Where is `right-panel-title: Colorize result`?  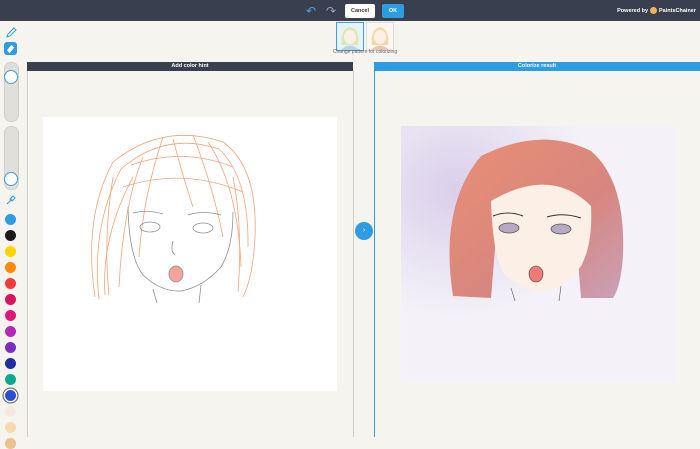 right-panel-title: Colorize result is located at coordinates (537, 66).